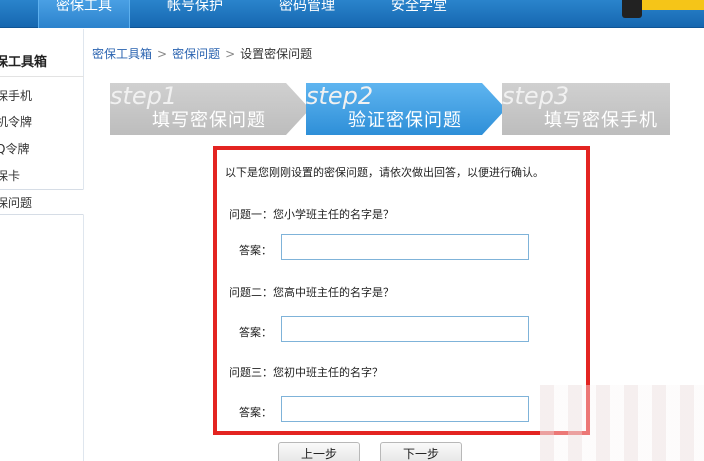  What do you see at coordinates (196, 54) in the screenshot?
I see `breadcrumb-question-link: 密保问题` at bounding box center [196, 54].